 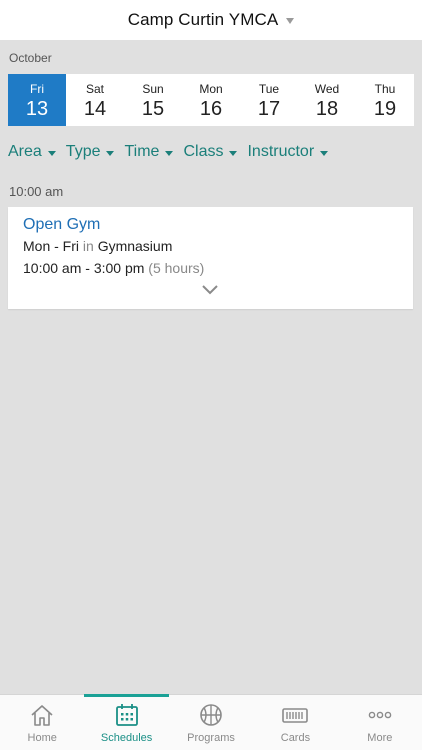 What do you see at coordinates (126, 738) in the screenshot?
I see `tab-label: Schedules` at bounding box center [126, 738].